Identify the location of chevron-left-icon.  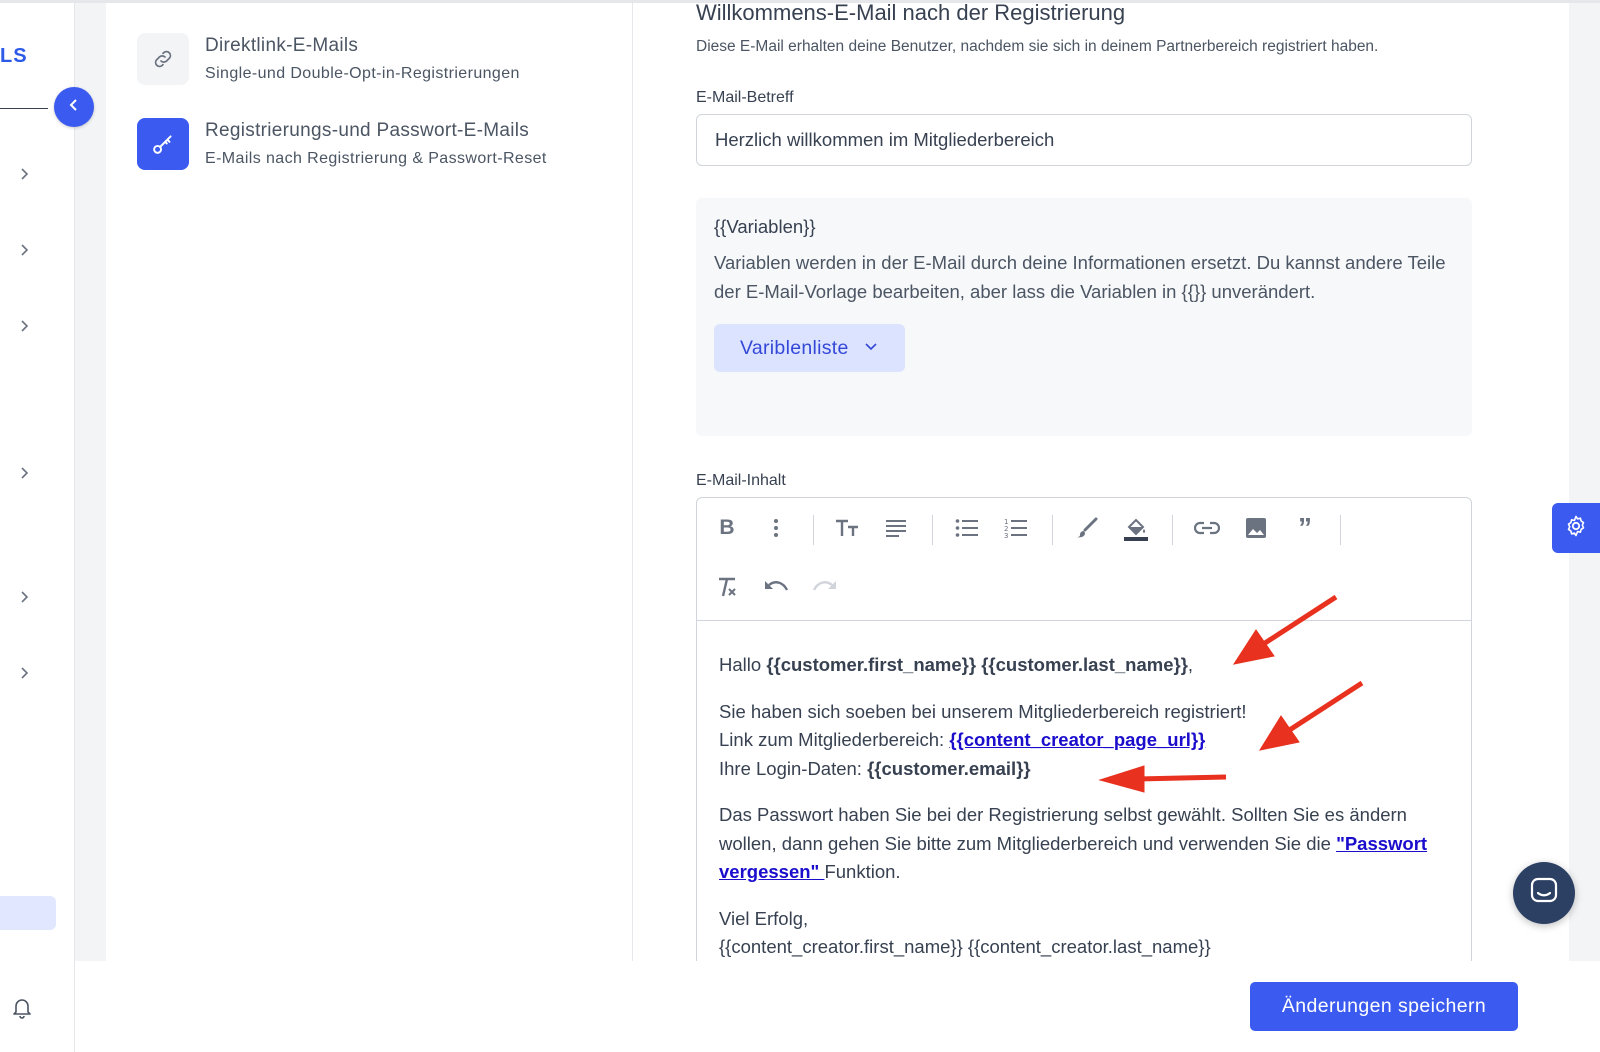
(74, 107).